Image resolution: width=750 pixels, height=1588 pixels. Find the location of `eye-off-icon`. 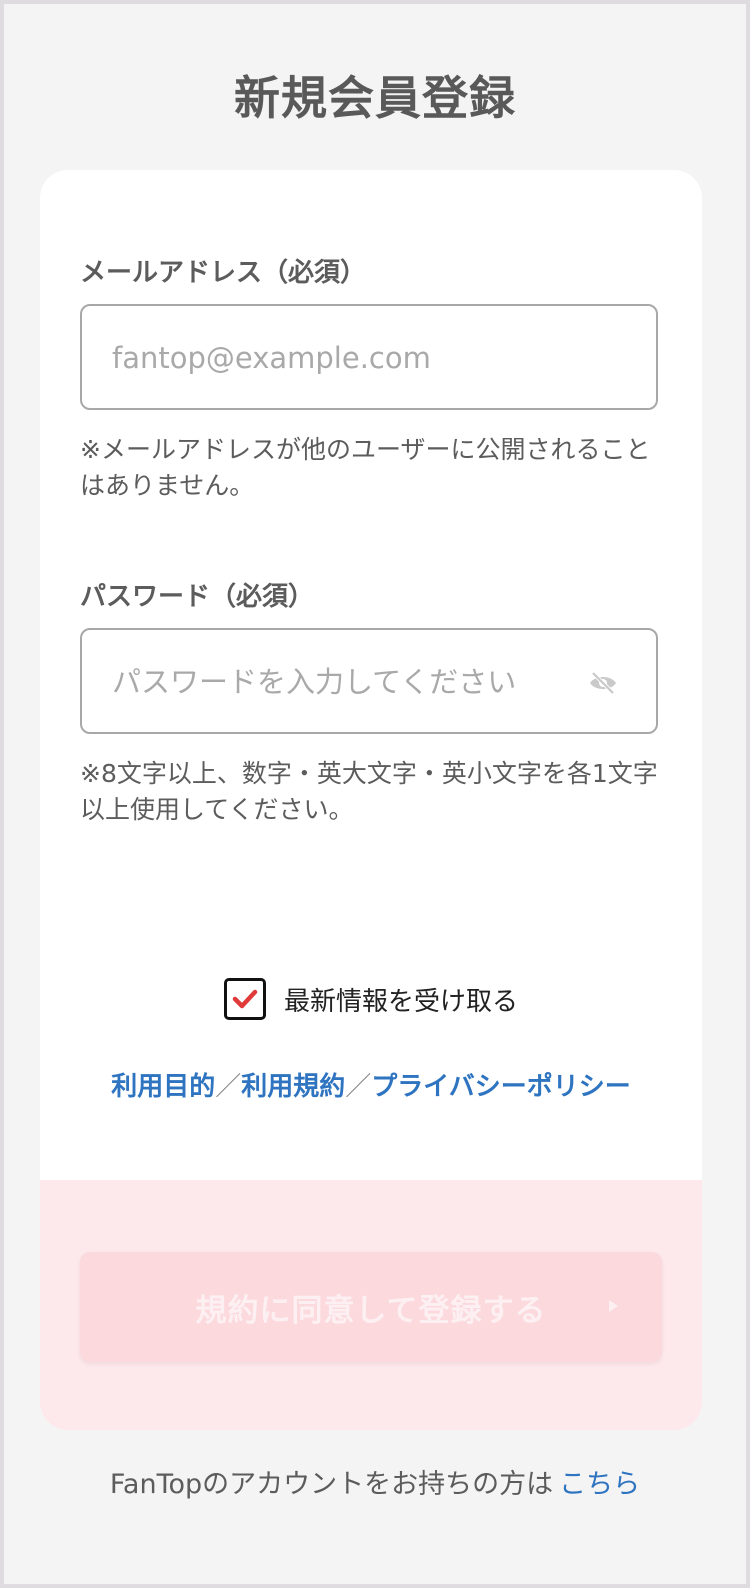

eye-off-icon is located at coordinates (603, 683).